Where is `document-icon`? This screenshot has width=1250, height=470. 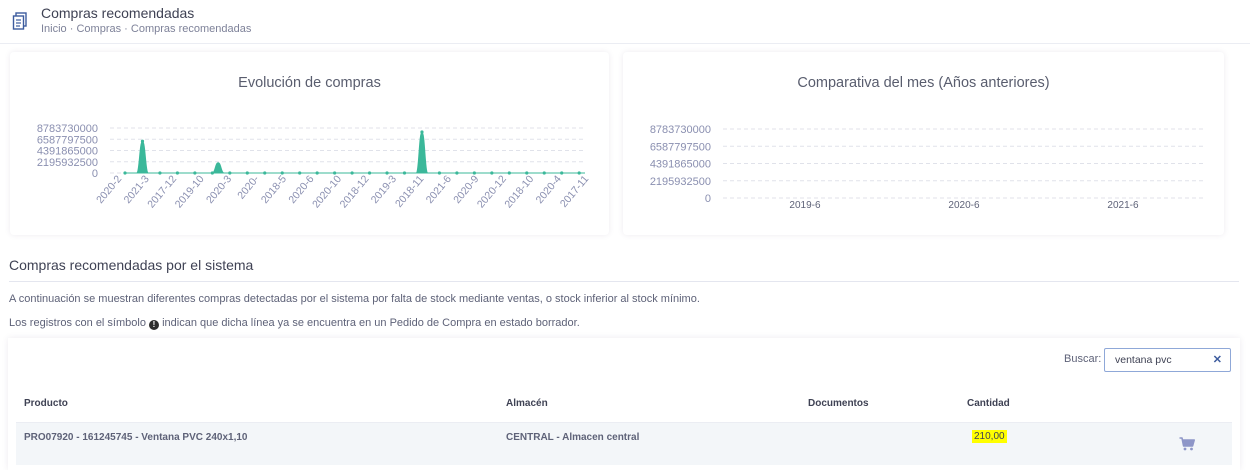 document-icon is located at coordinates (19, 21).